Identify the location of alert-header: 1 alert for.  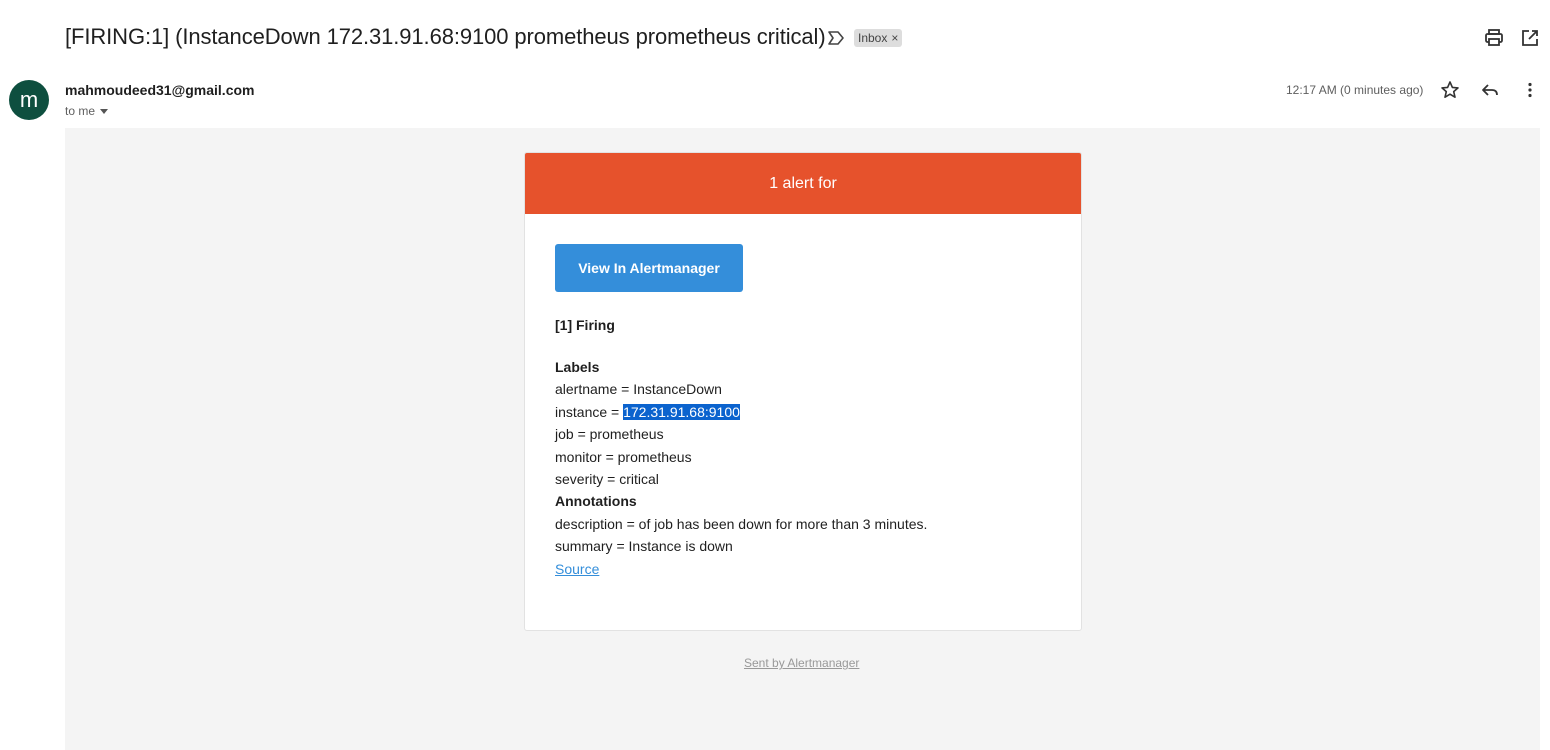
(803, 183).